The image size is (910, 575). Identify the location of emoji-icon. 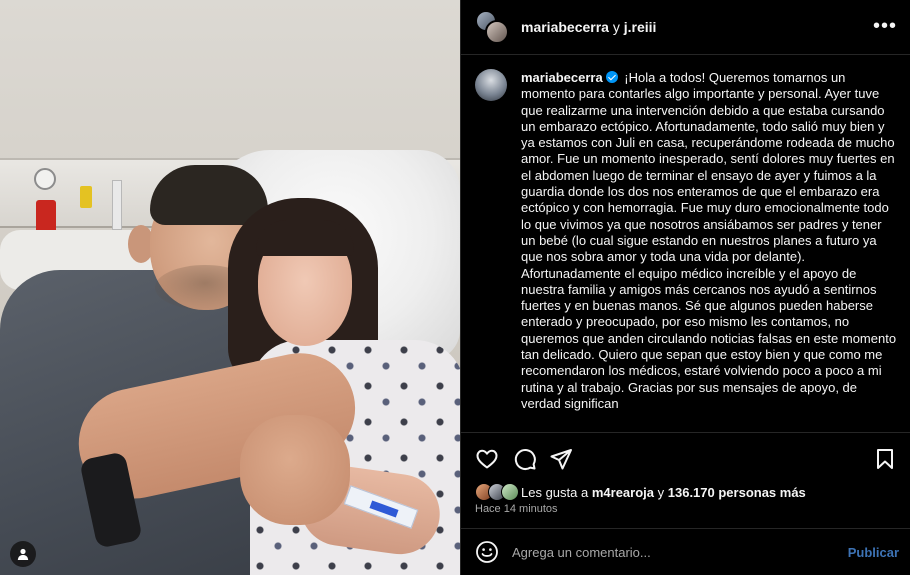
(487, 552).